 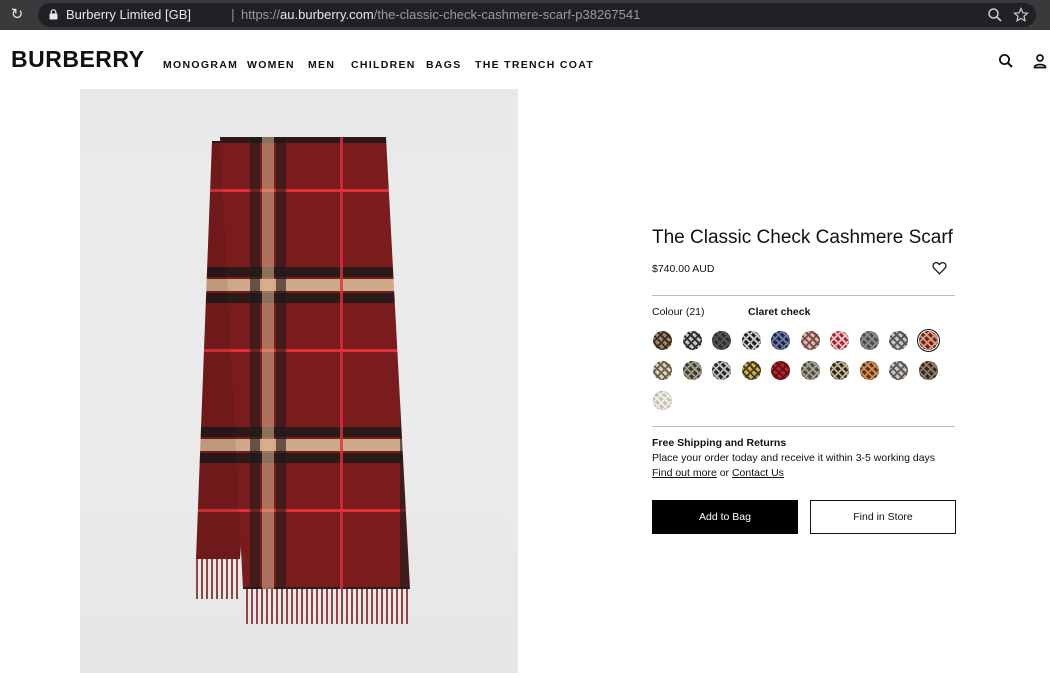 I want to click on find-out-more-link: Find out more, so click(x=684, y=473).